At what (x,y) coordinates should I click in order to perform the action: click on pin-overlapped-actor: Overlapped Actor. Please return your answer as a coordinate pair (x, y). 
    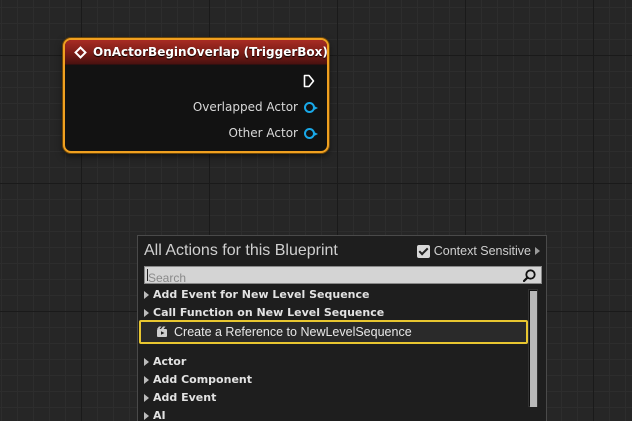
    Looking at the image, I should click on (255, 107).